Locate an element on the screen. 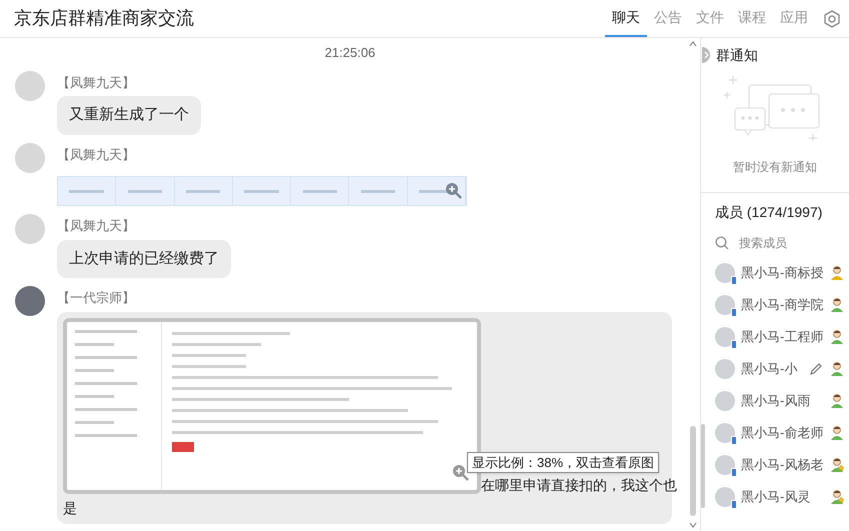 This screenshot has height=531, width=849. message-bubble: 上次申请的已经缴费了 is located at coordinates (144, 259).